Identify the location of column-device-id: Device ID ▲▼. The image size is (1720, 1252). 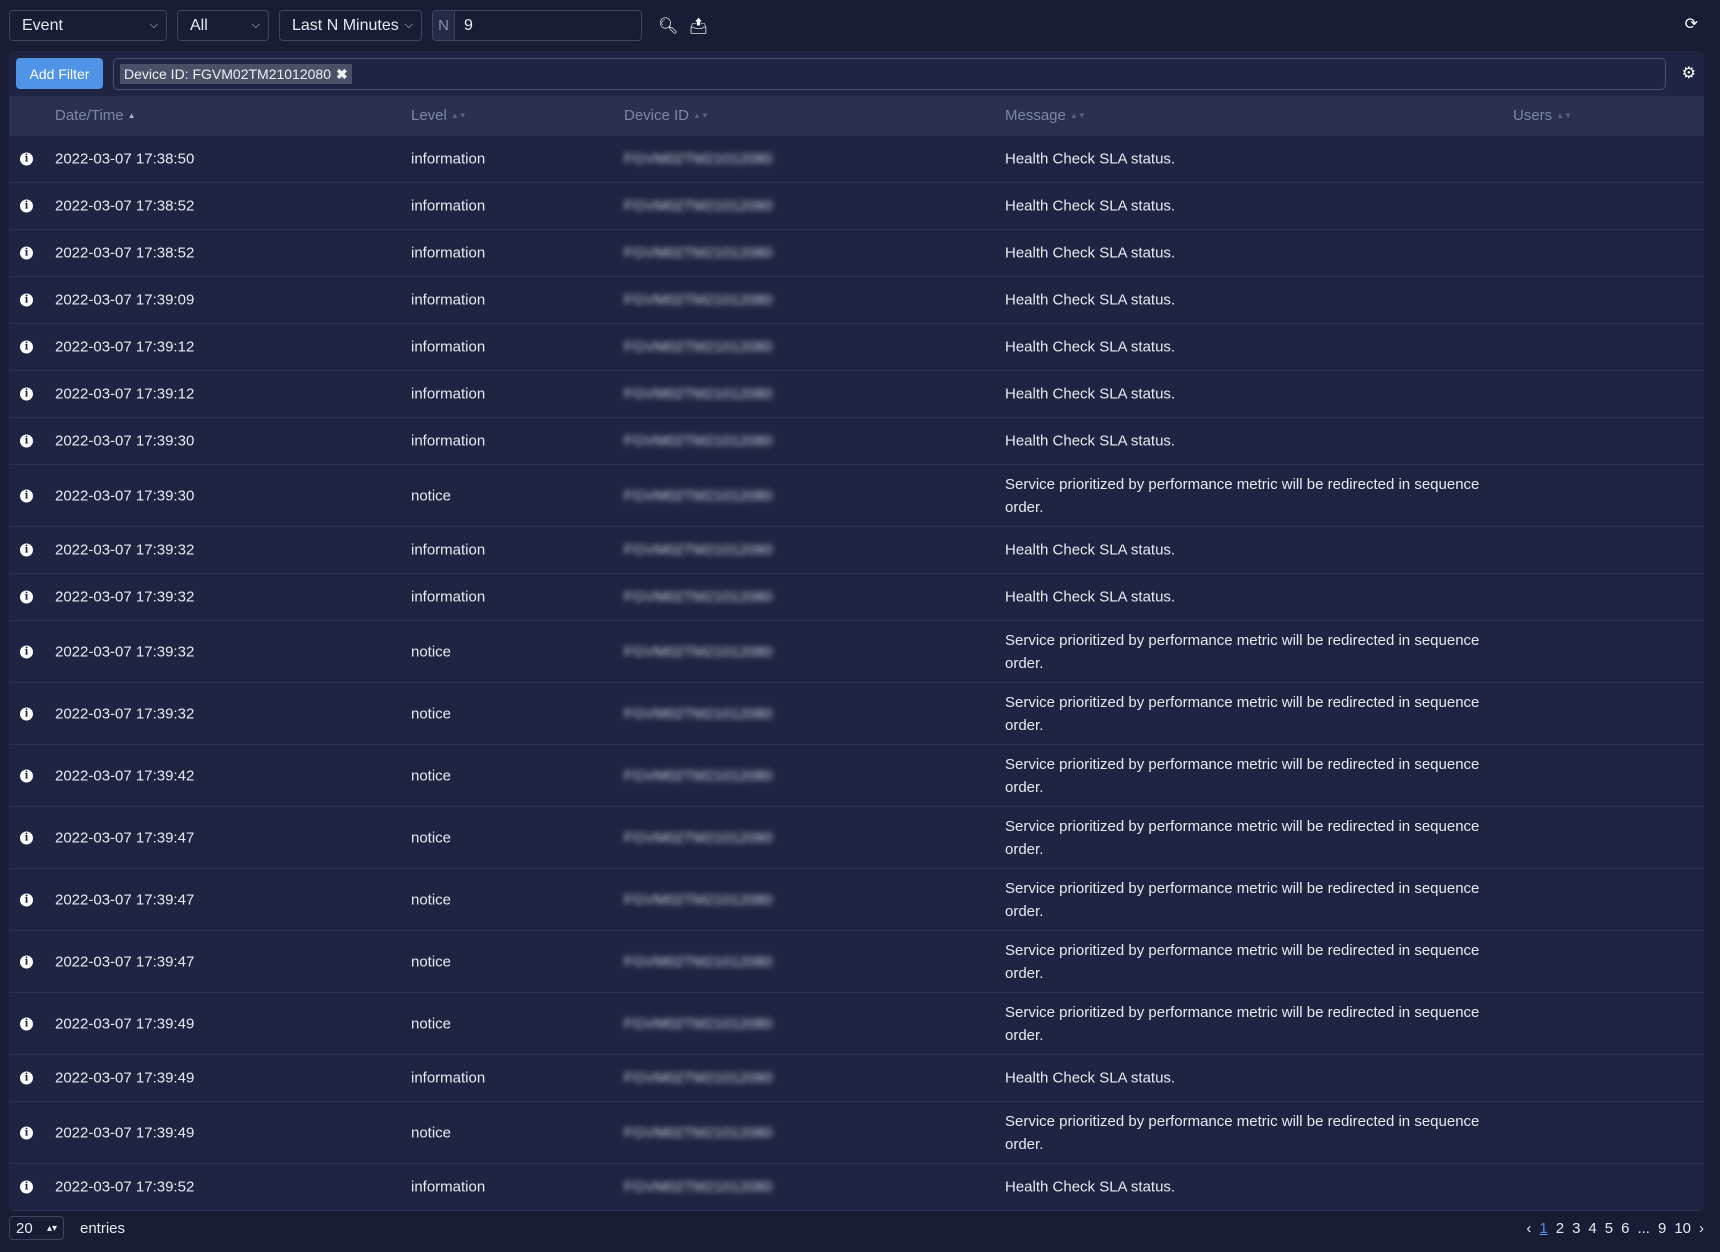
(666, 115).